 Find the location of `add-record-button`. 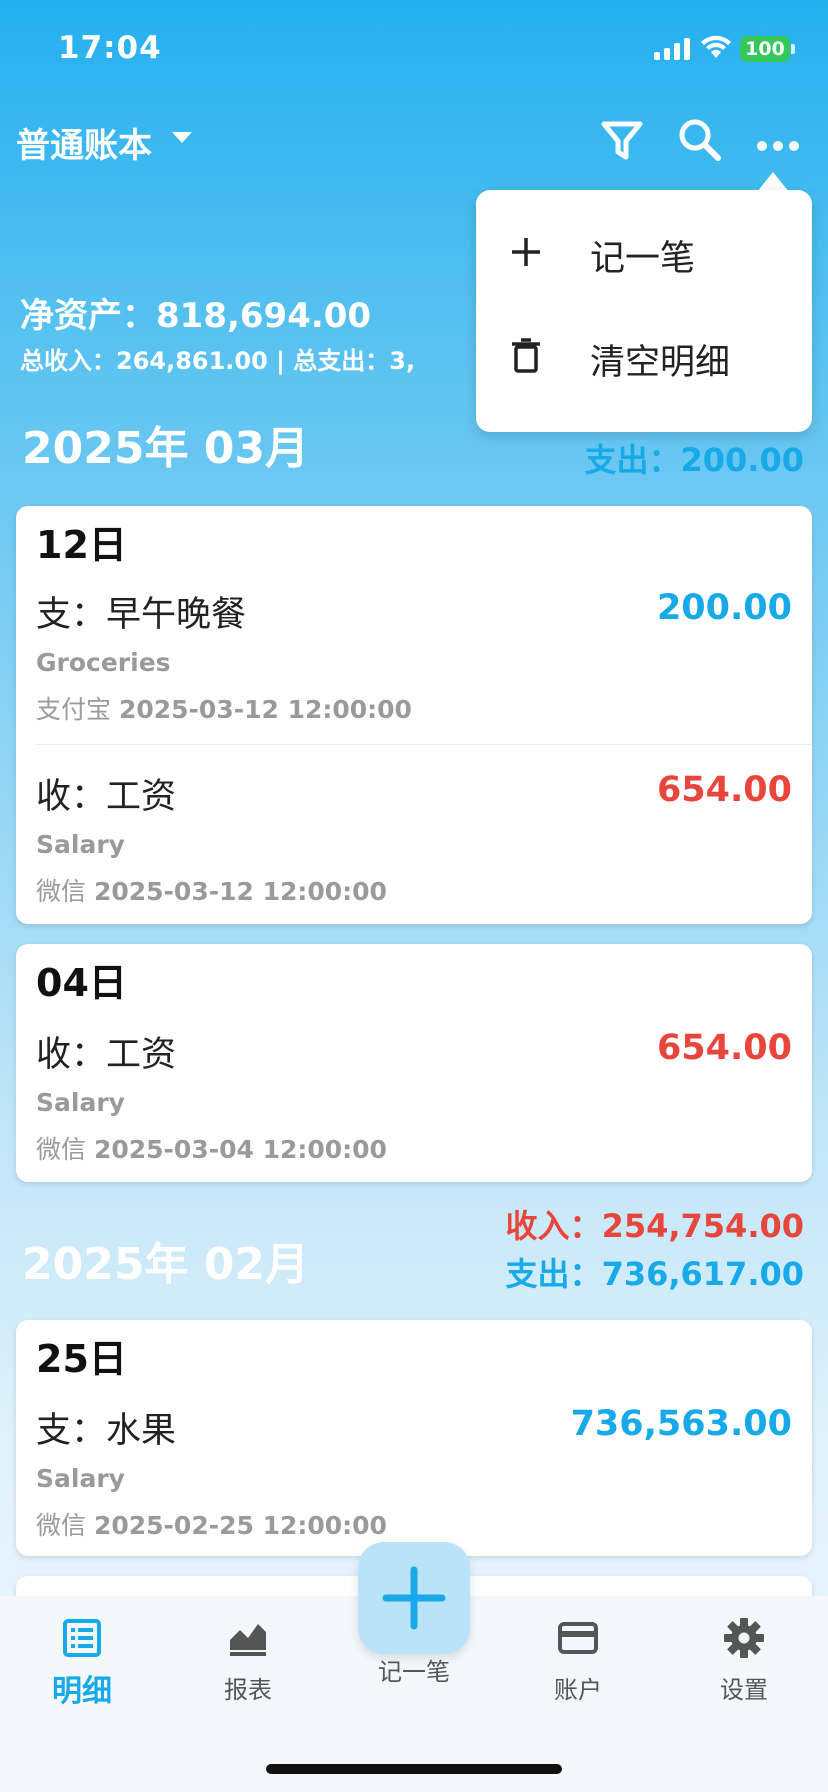

add-record-button is located at coordinates (414, 1598).